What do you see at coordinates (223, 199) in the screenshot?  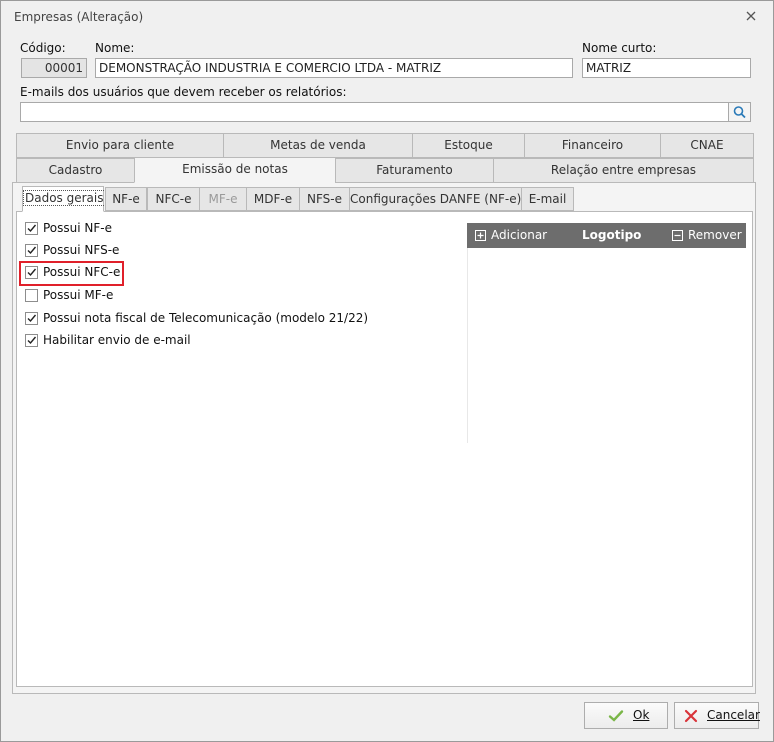 I see `subtab-mf-e: MF-e` at bounding box center [223, 199].